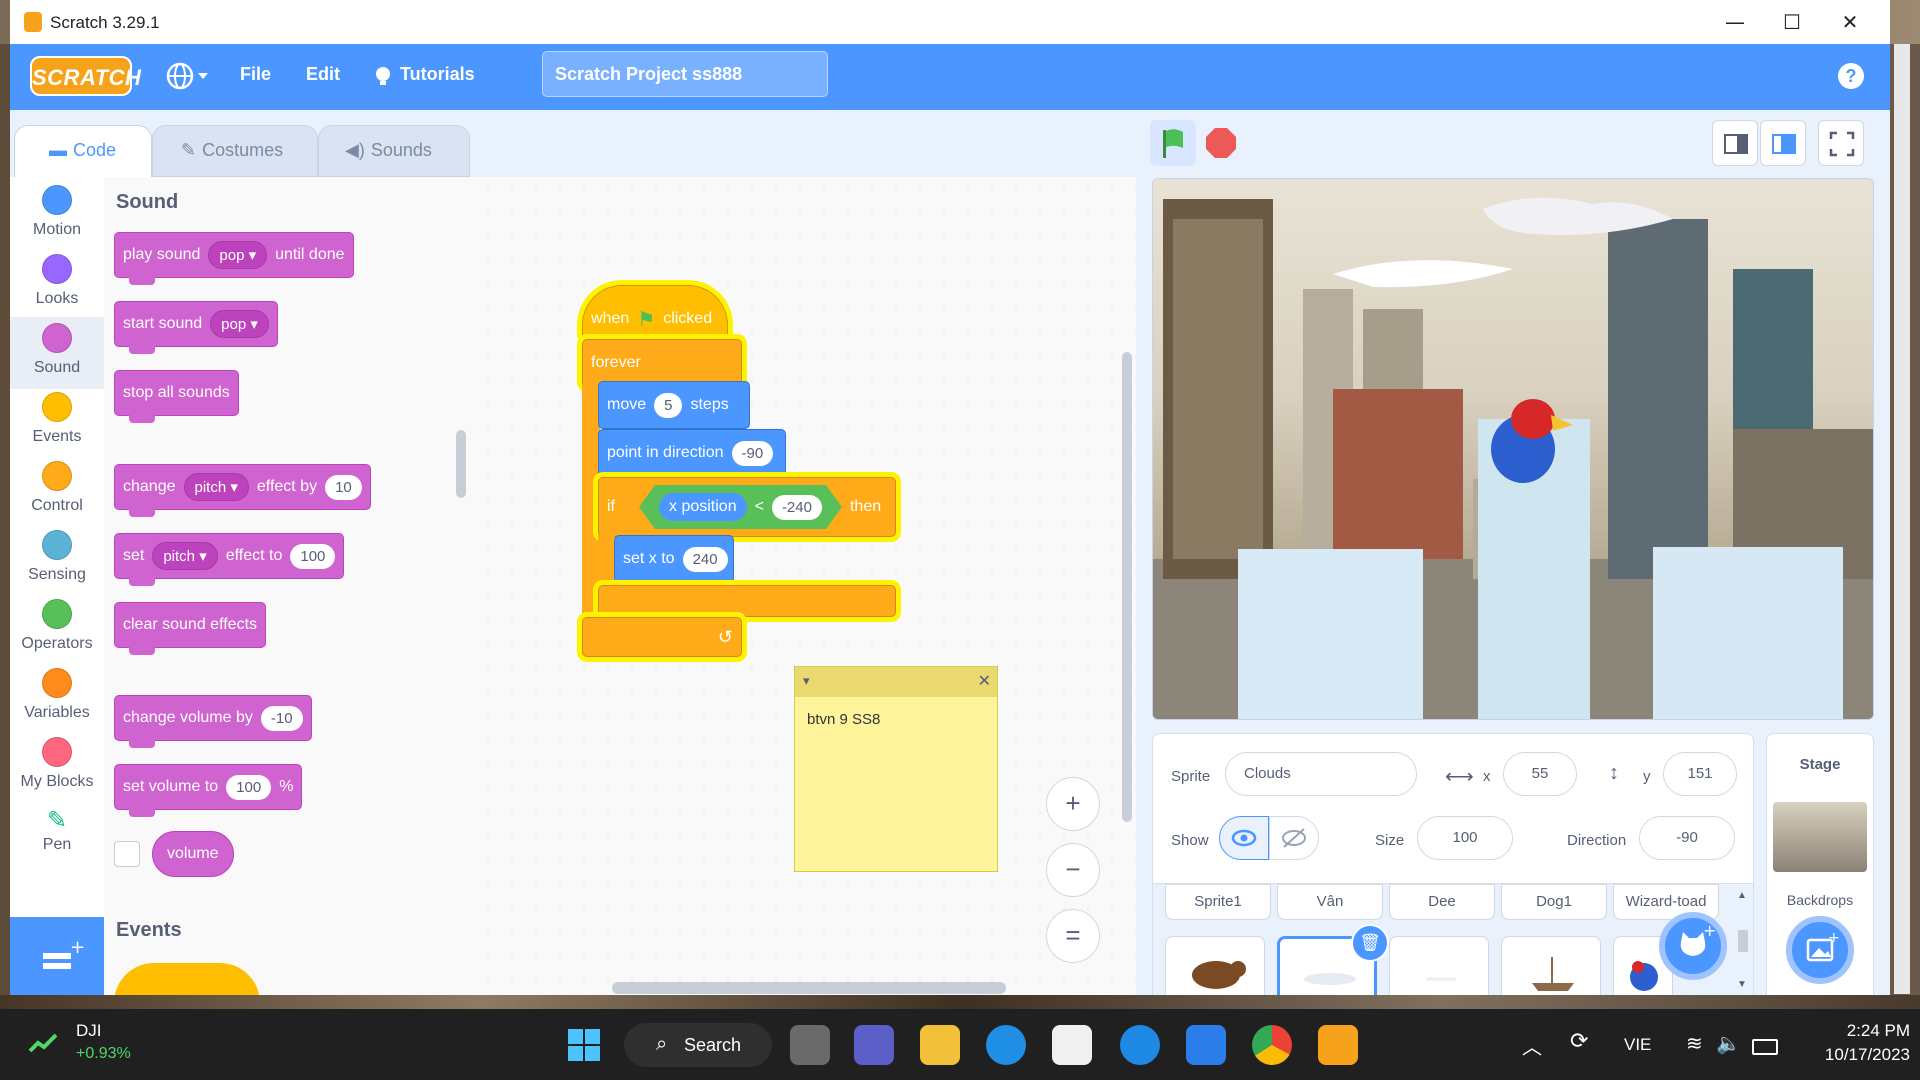  I want to click on y-input: 151, so click(1700, 774).